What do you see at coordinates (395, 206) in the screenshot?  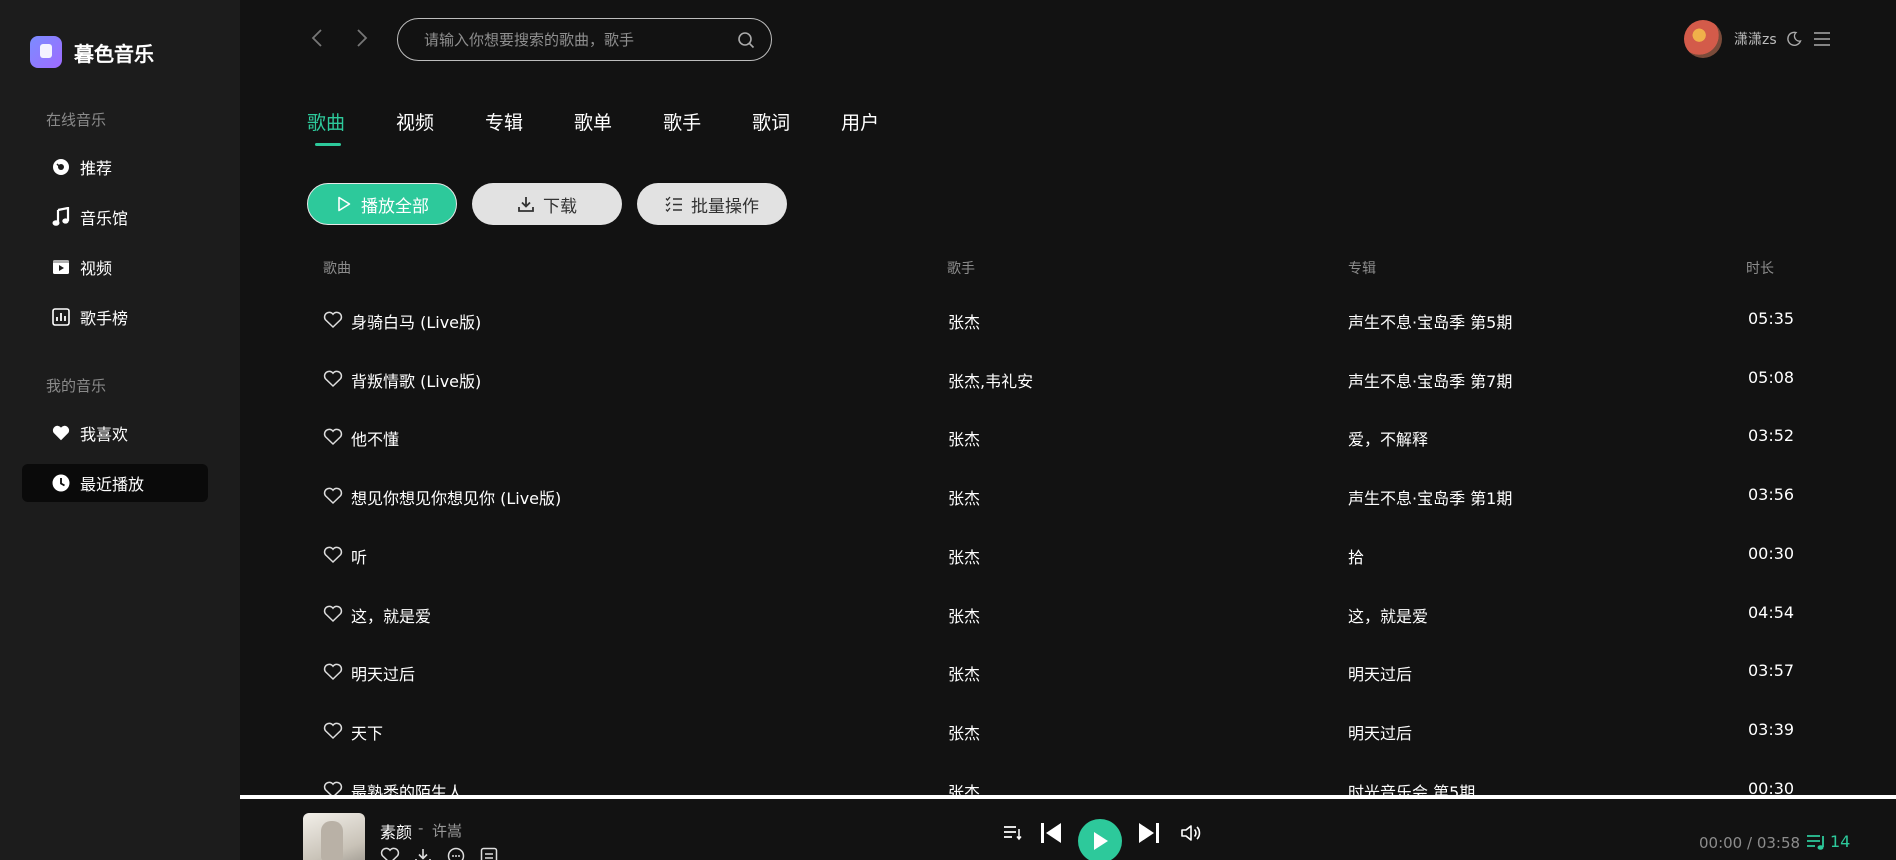 I see `play-all-label: 播放全部` at bounding box center [395, 206].